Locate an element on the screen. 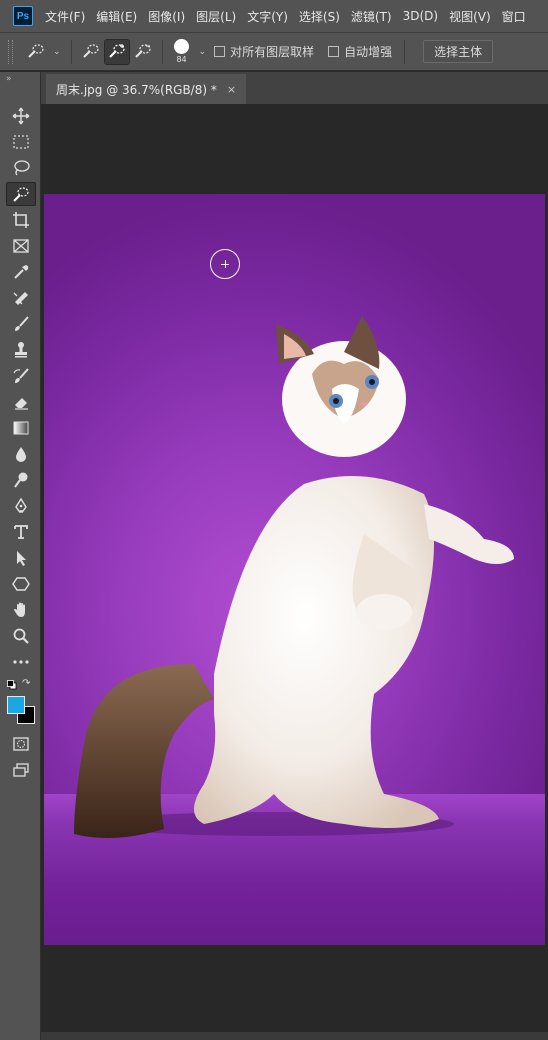 Image resolution: width=548 pixels, height=1040 pixels. quick-select-icon is located at coordinates (21, 194).